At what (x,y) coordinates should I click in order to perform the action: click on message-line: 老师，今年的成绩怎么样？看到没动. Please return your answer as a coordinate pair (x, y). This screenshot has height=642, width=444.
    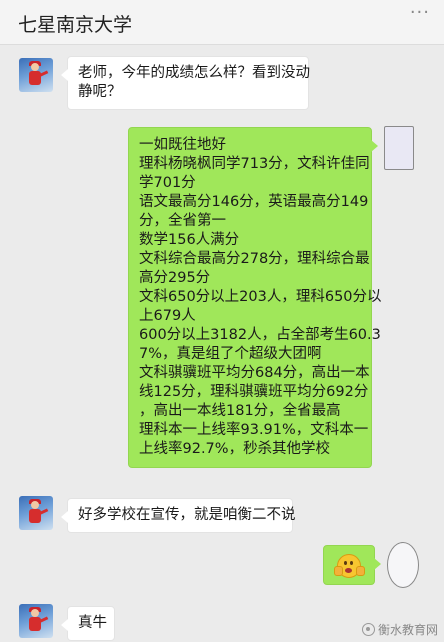
    Looking at the image, I should click on (194, 73).